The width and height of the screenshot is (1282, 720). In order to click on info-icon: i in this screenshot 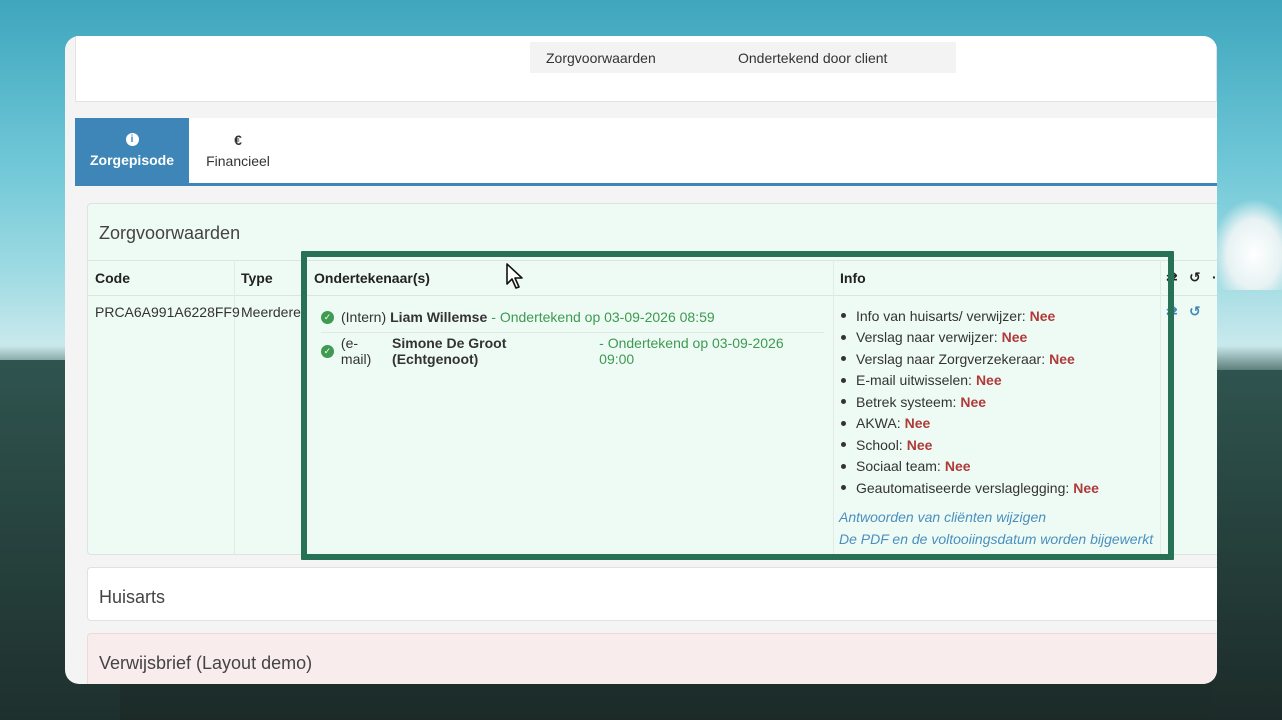, I will do `click(132, 139)`.